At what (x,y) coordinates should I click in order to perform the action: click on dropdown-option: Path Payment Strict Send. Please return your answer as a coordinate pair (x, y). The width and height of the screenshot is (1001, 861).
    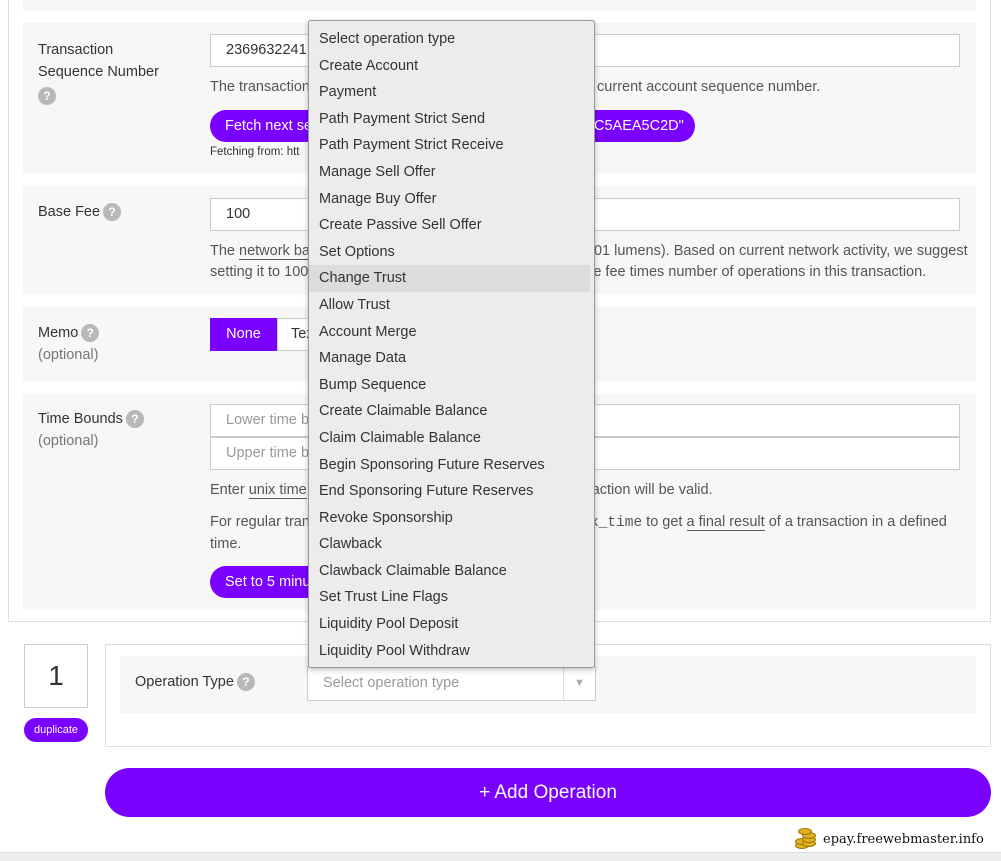
    Looking at the image, I should click on (451, 119).